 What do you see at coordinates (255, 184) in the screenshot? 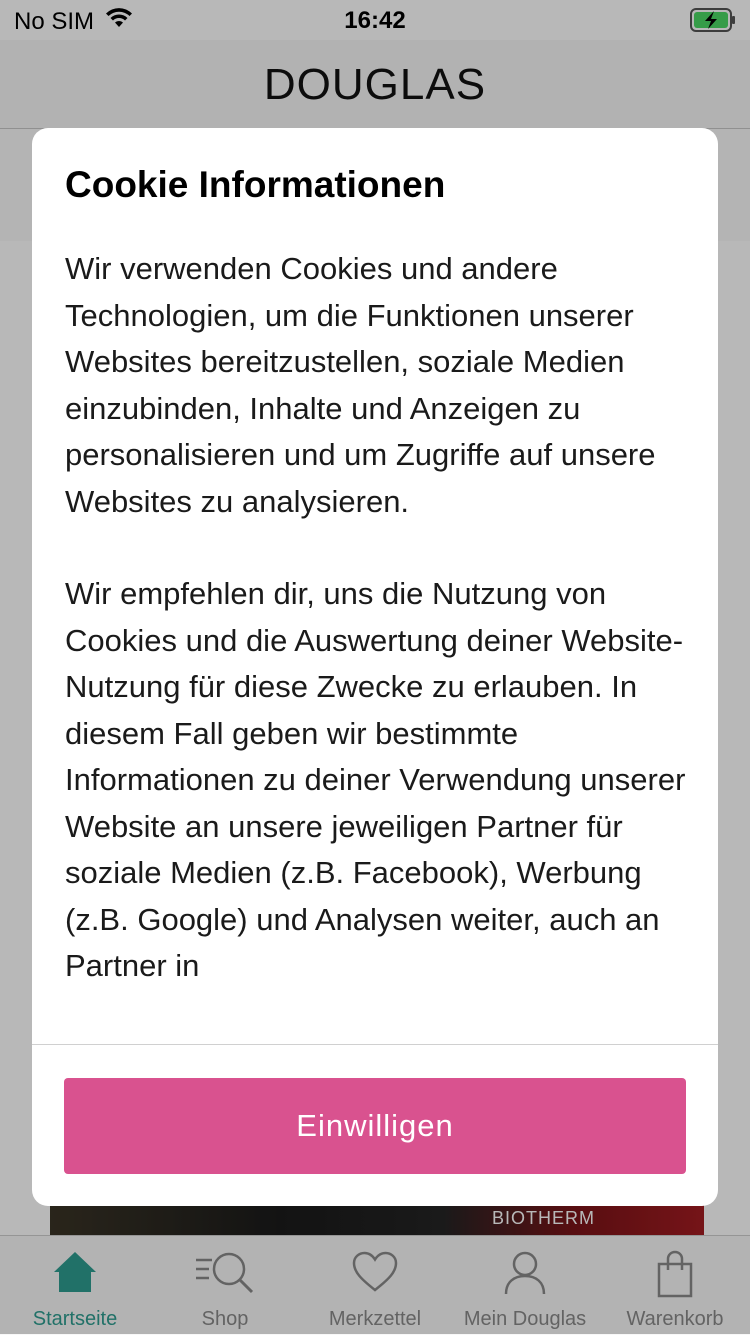
I see `dialog-title: Cookie Informationen` at bounding box center [255, 184].